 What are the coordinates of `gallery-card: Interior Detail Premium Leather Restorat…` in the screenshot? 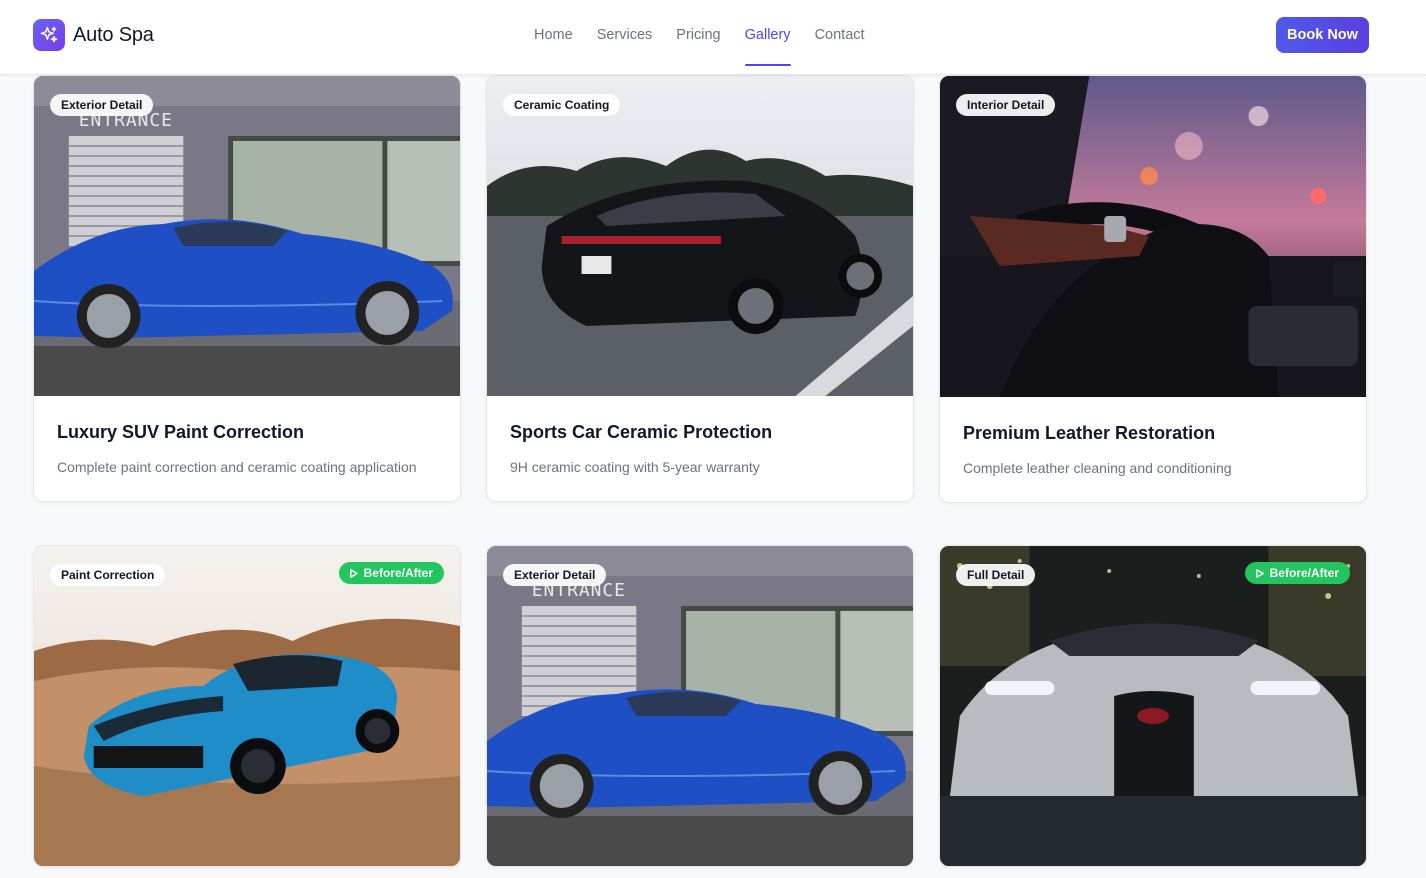 It's located at (1153, 289).